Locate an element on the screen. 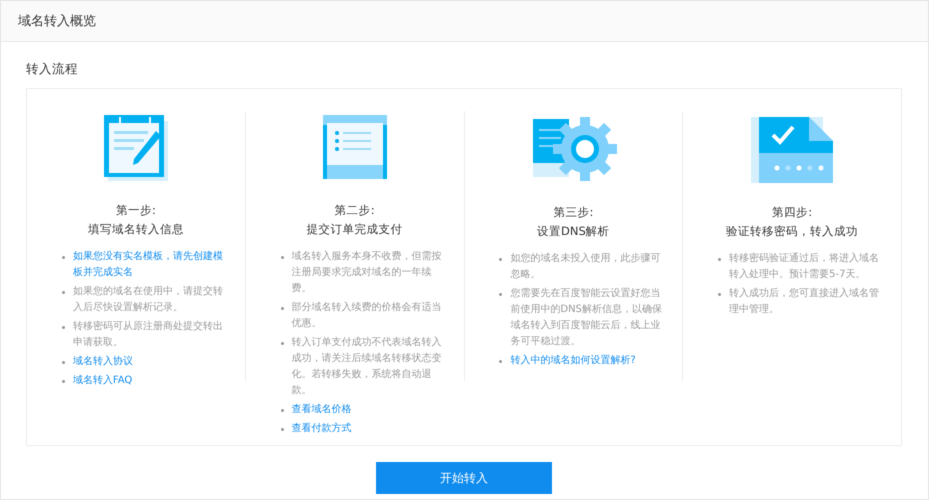  page-title: 域名转入概览 is located at coordinates (57, 21).